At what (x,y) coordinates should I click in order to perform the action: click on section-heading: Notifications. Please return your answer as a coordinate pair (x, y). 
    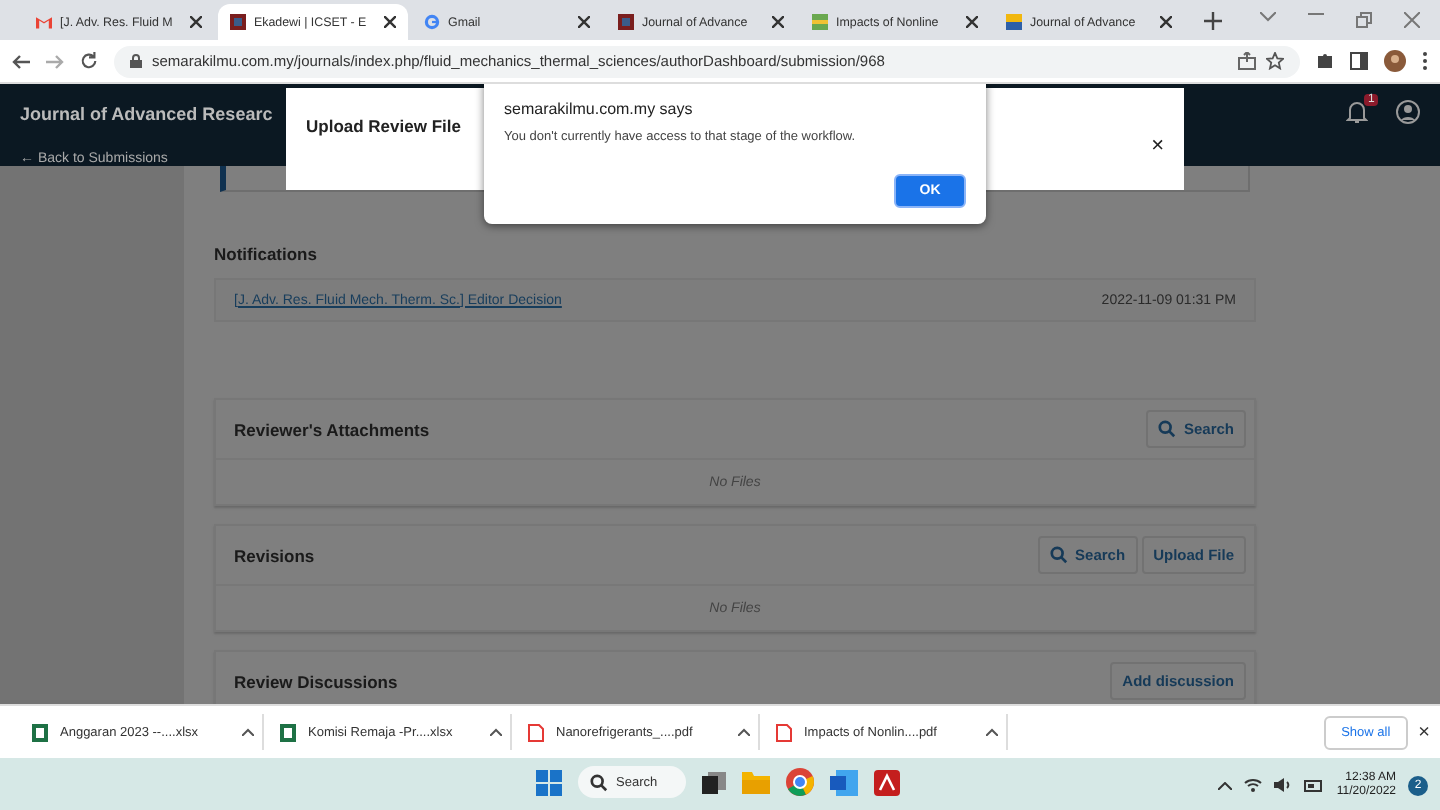
    Looking at the image, I should click on (266, 254).